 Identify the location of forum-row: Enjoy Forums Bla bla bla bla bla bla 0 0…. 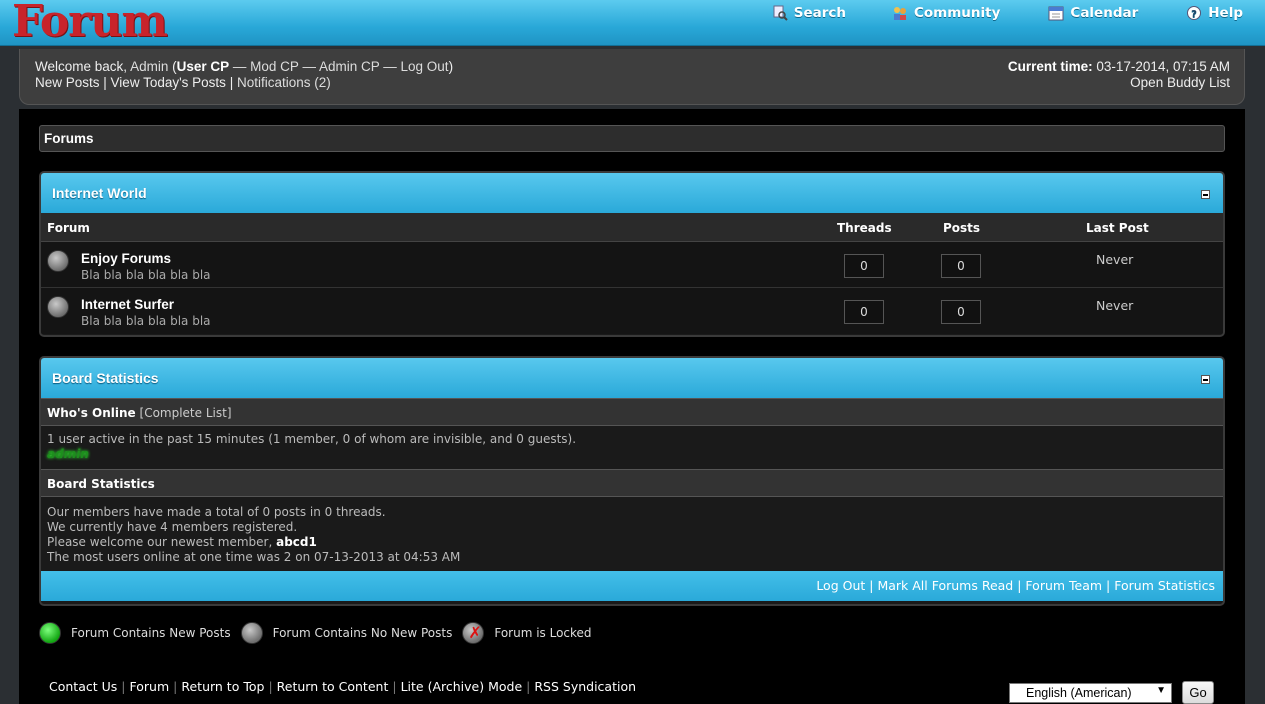
(632, 265).